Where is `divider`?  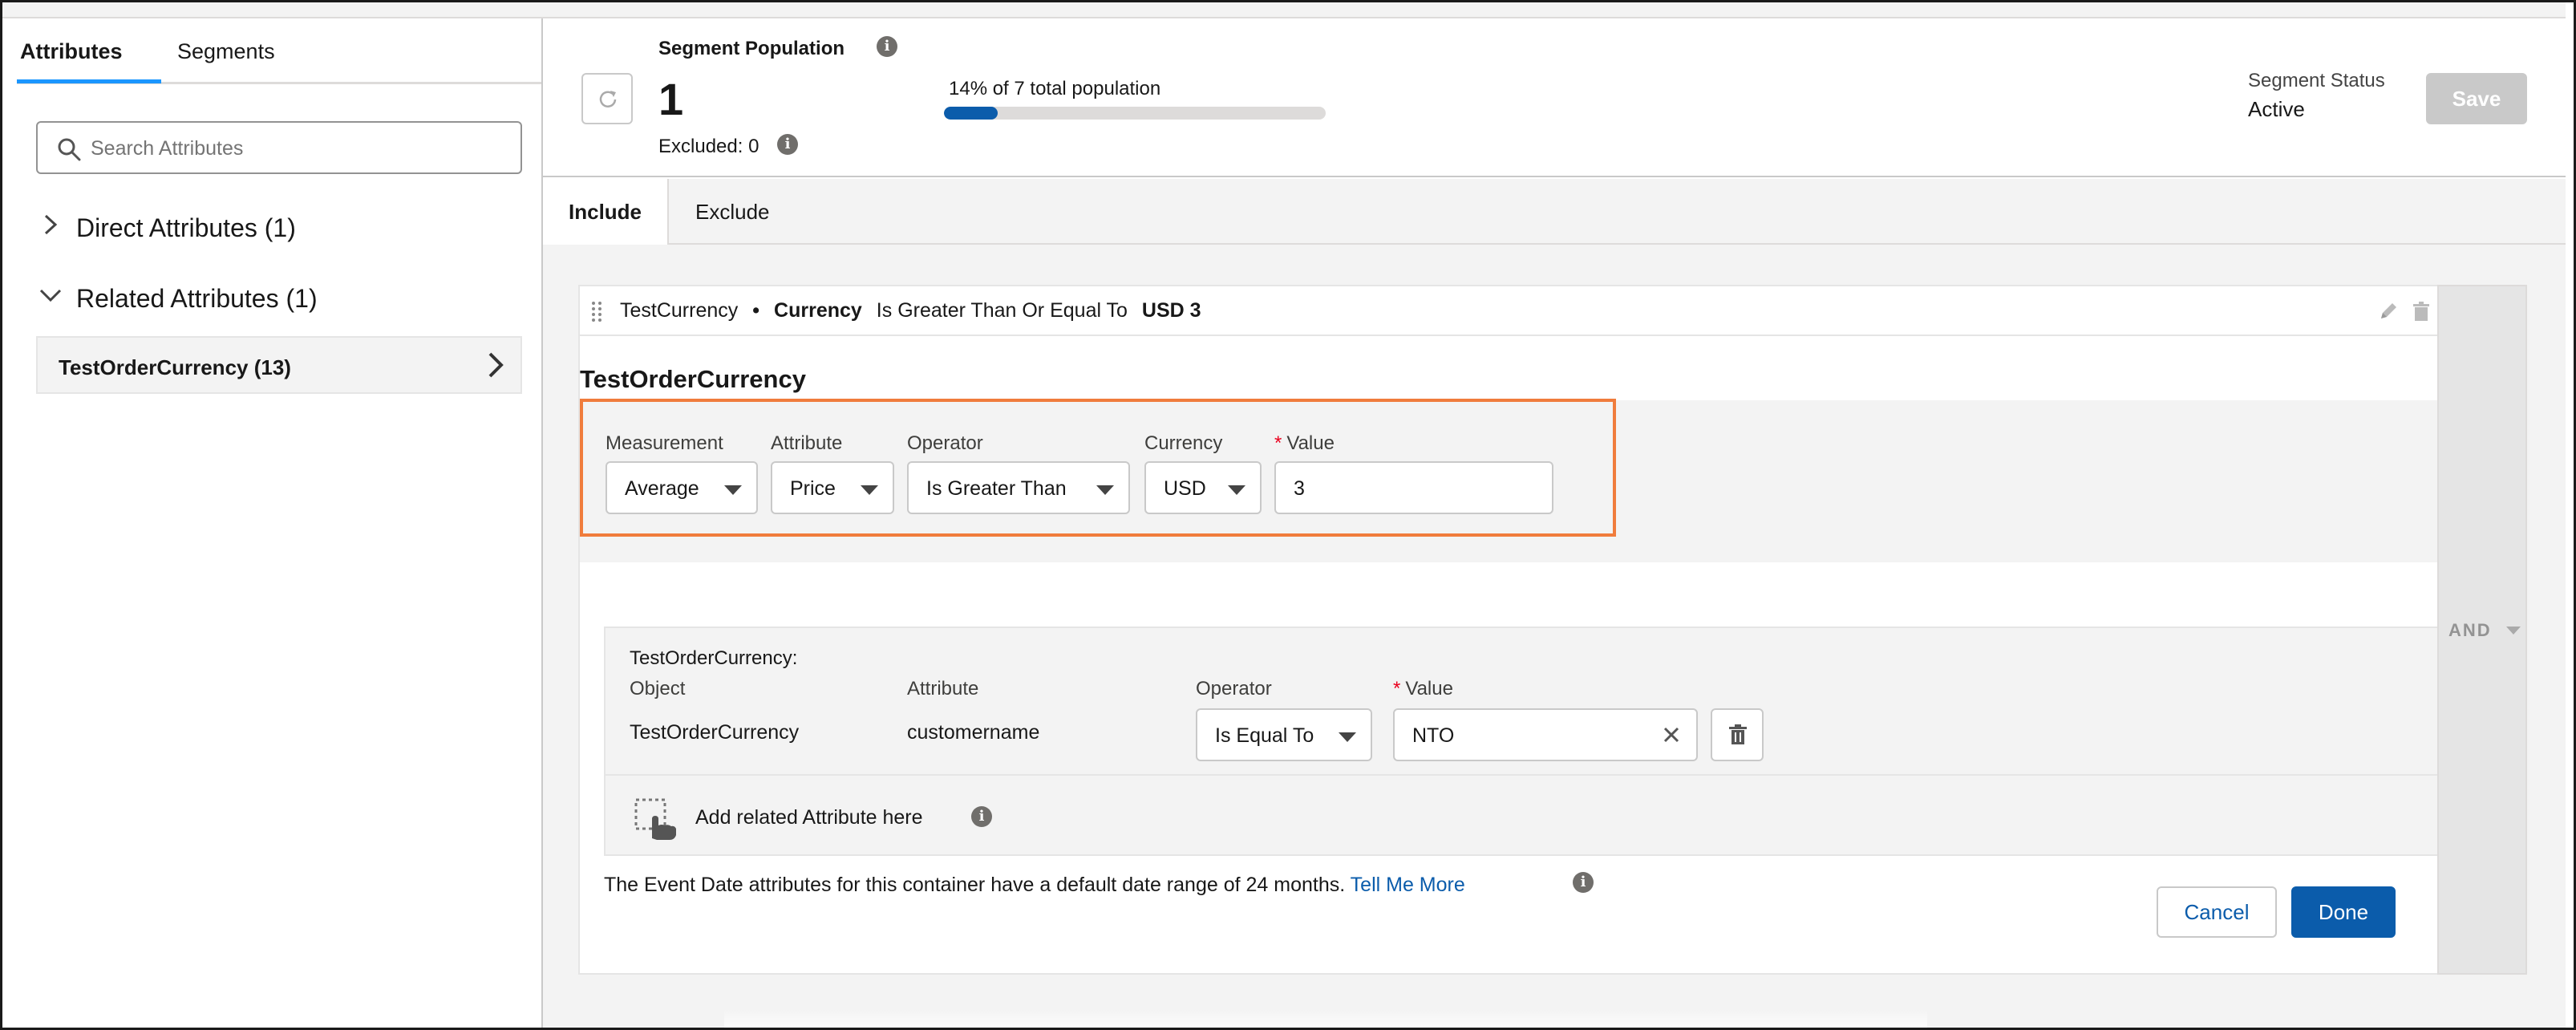 divider is located at coordinates (1526, 775).